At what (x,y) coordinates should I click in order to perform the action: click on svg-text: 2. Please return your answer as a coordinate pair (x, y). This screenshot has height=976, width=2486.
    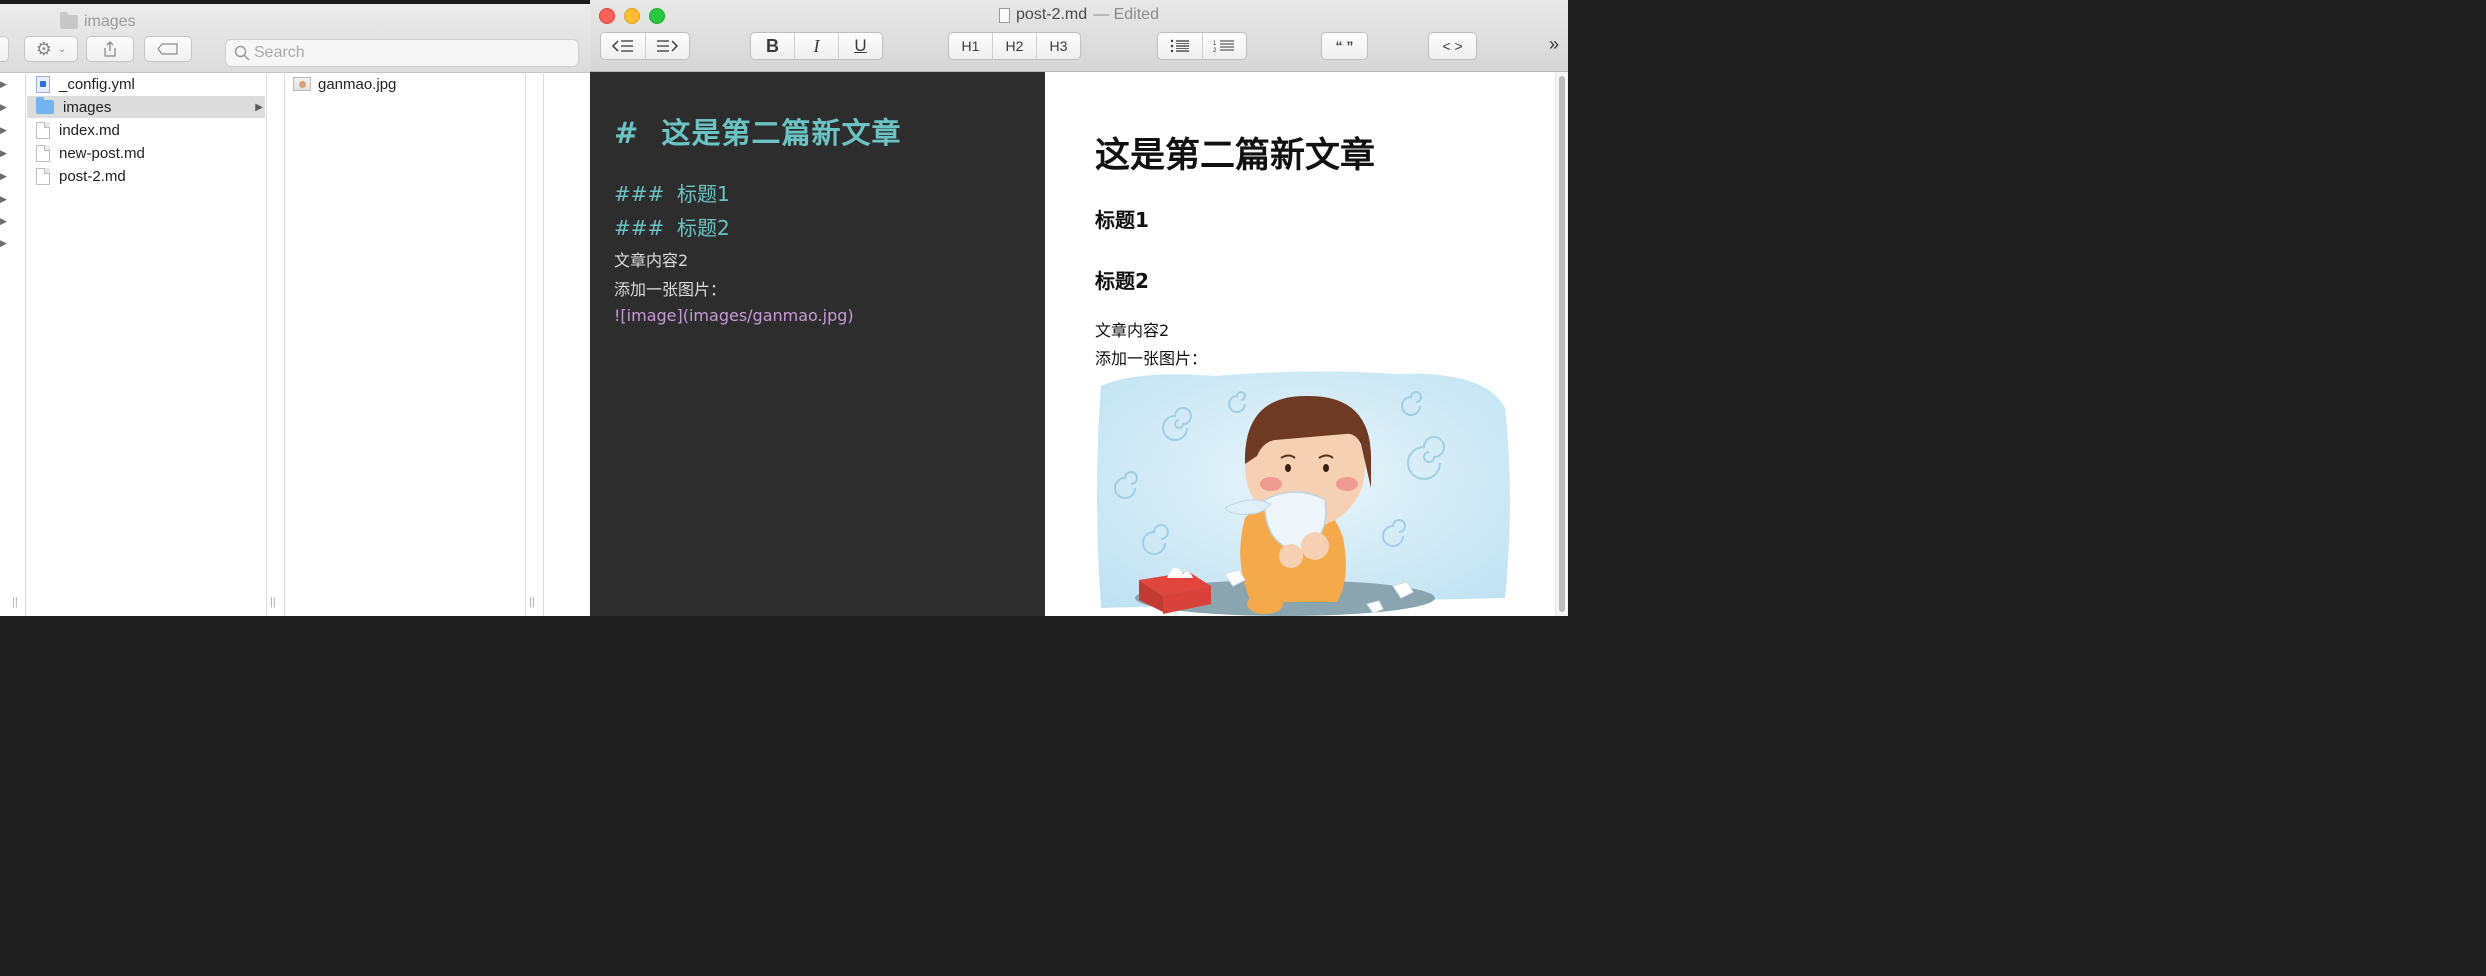
    Looking at the image, I should click on (1215, 50).